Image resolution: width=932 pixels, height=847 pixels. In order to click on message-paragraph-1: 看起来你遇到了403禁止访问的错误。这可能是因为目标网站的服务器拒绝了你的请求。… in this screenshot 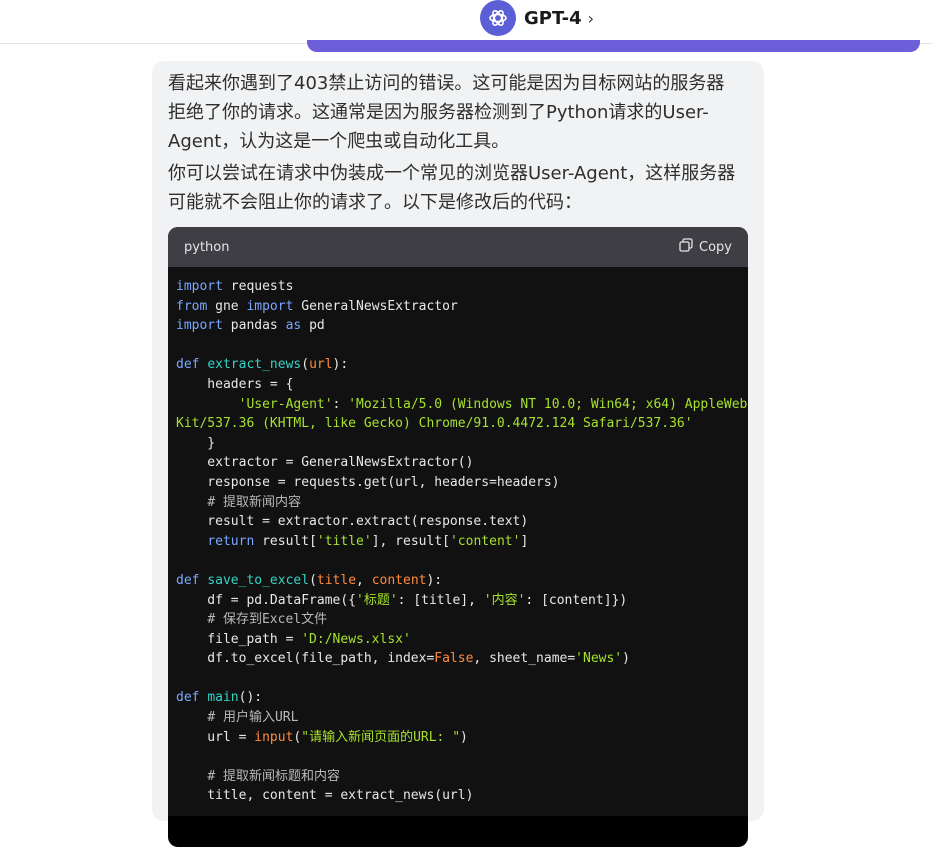, I will do `click(446, 112)`.